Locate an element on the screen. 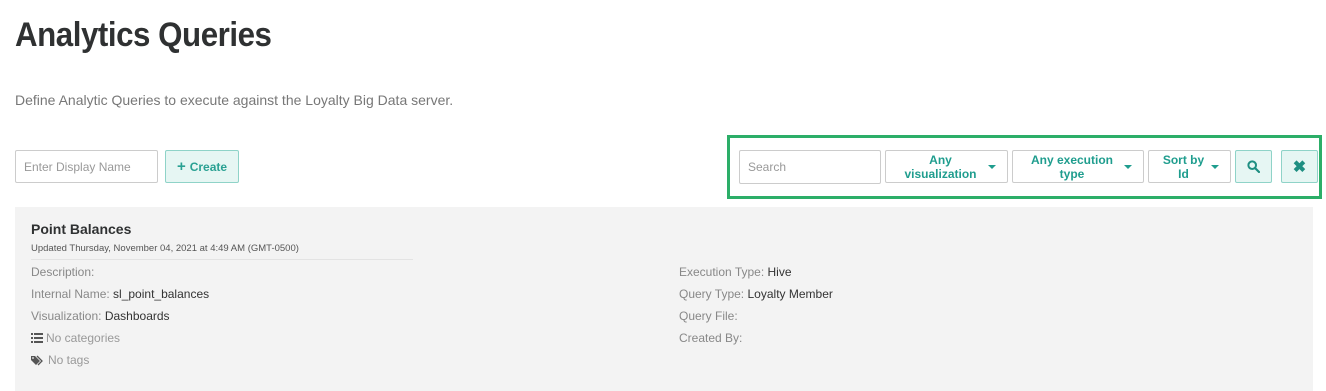  query-file-label: Query File: is located at coordinates (708, 316).